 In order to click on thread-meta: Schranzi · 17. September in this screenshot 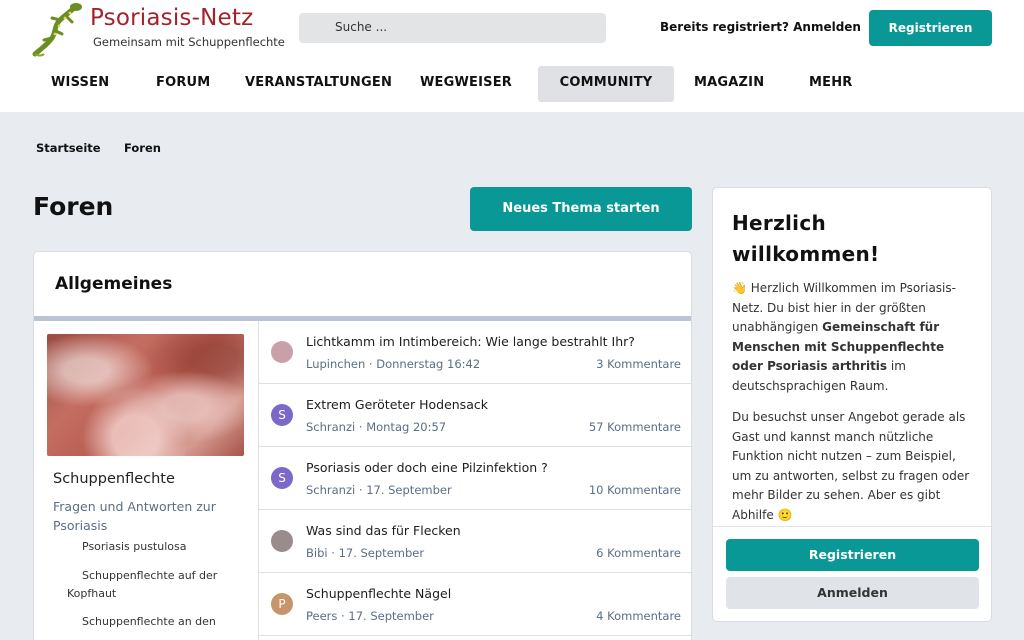, I will do `click(379, 490)`.